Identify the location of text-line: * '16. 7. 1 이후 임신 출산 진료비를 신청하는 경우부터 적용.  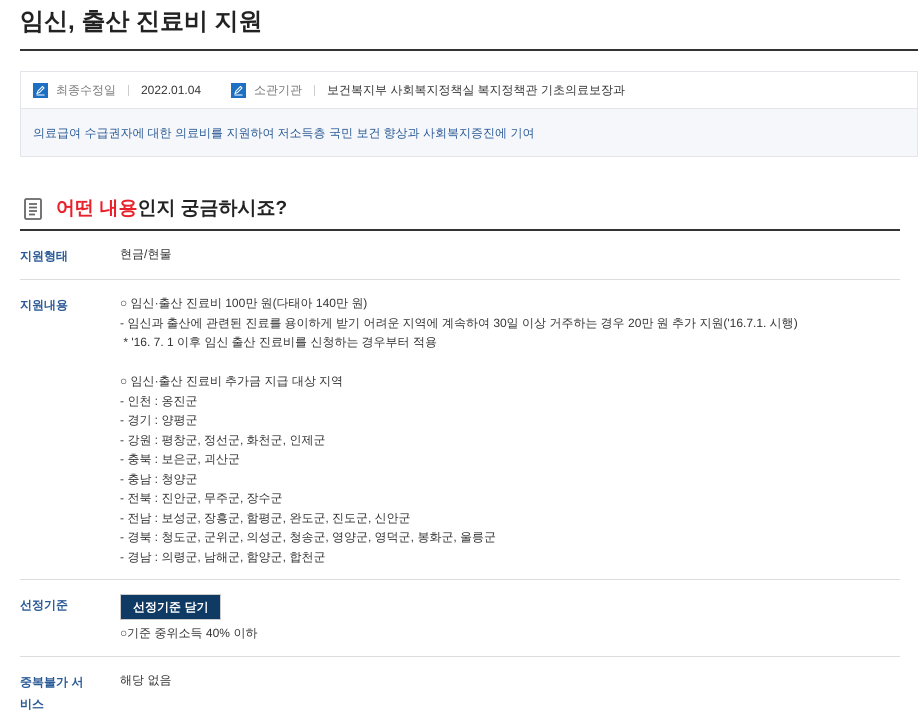
(279, 342).